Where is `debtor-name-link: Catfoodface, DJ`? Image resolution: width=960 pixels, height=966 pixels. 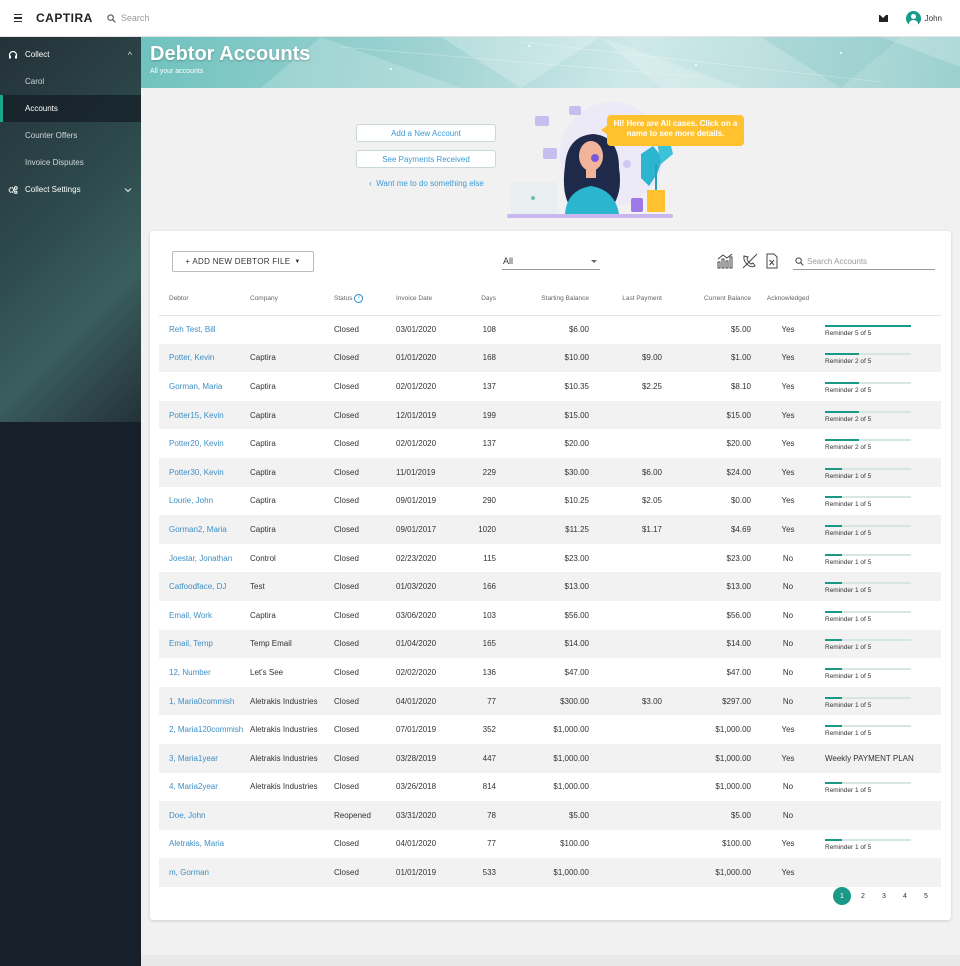
debtor-name-link: Catfoodface, DJ is located at coordinates (204, 586).